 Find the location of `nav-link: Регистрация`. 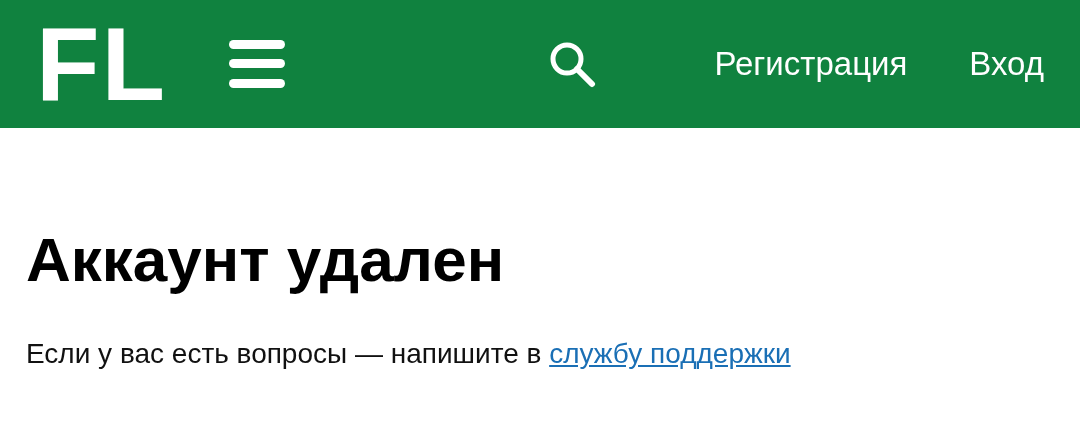

nav-link: Регистрация is located at coordinates (811, 64).